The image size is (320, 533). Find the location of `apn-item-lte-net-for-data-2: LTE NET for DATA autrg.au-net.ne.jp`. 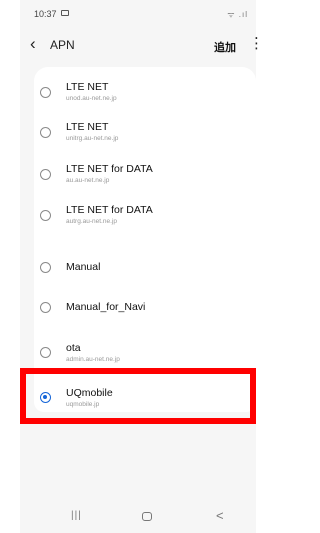

apn-item-lte-net-for-data-2: LTE NET for DATA autrg.au-net.ne.jp is located at coordinates (145, 207).